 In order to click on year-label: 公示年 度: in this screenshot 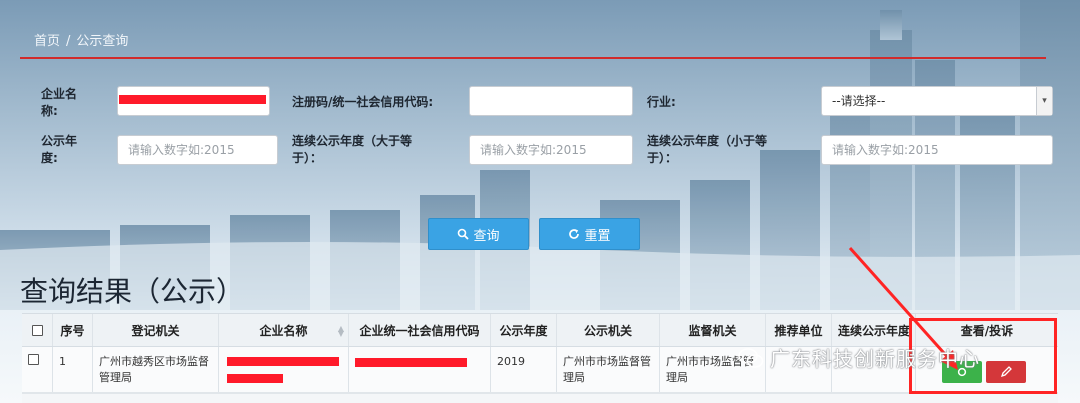, I will do `click(59, 150)`.